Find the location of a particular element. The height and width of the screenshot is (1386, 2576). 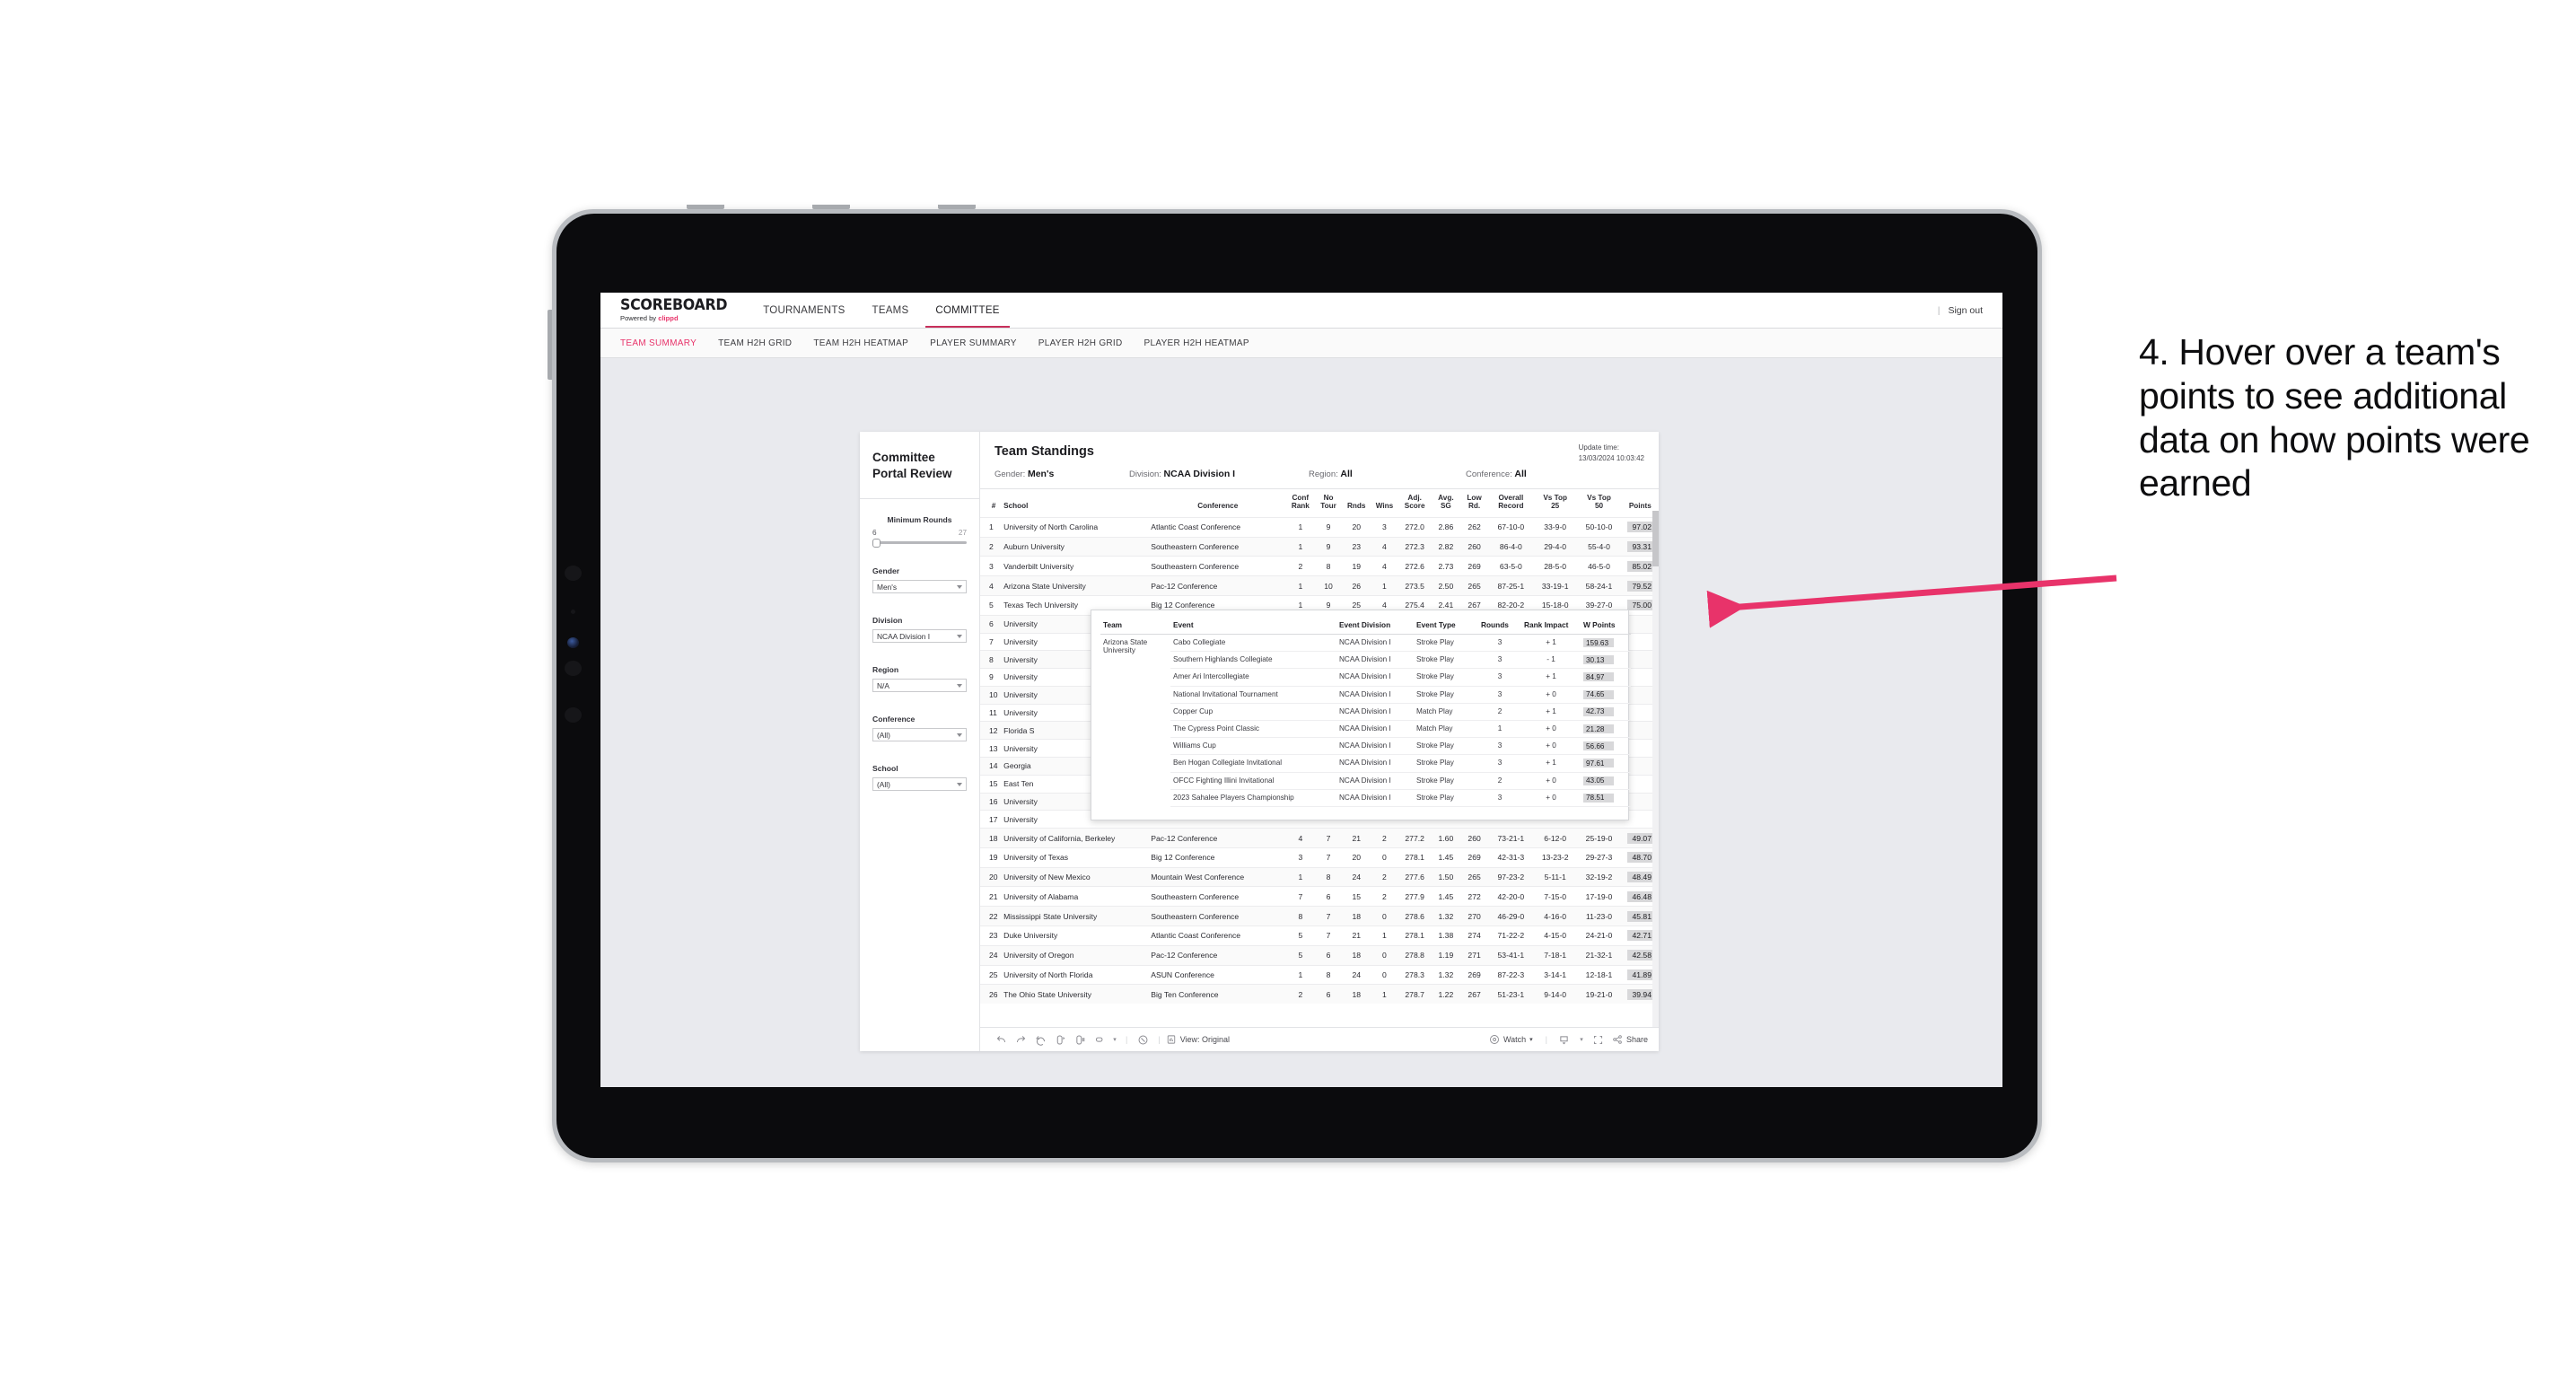

download-icon is located at coordinates (1564, 1039).